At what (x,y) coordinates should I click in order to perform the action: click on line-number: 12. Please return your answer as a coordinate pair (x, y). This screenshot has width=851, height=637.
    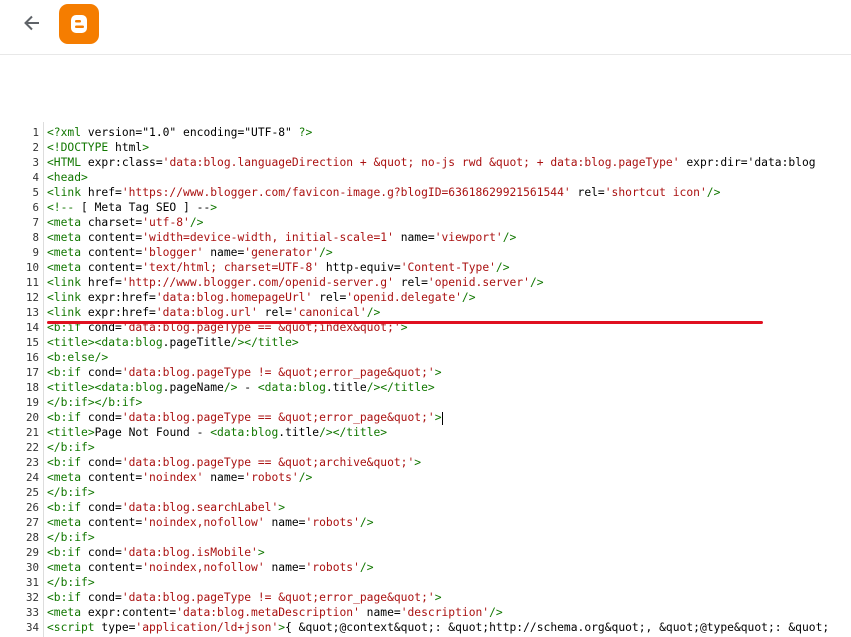
    Looking at the image, I should click on (32, 297).